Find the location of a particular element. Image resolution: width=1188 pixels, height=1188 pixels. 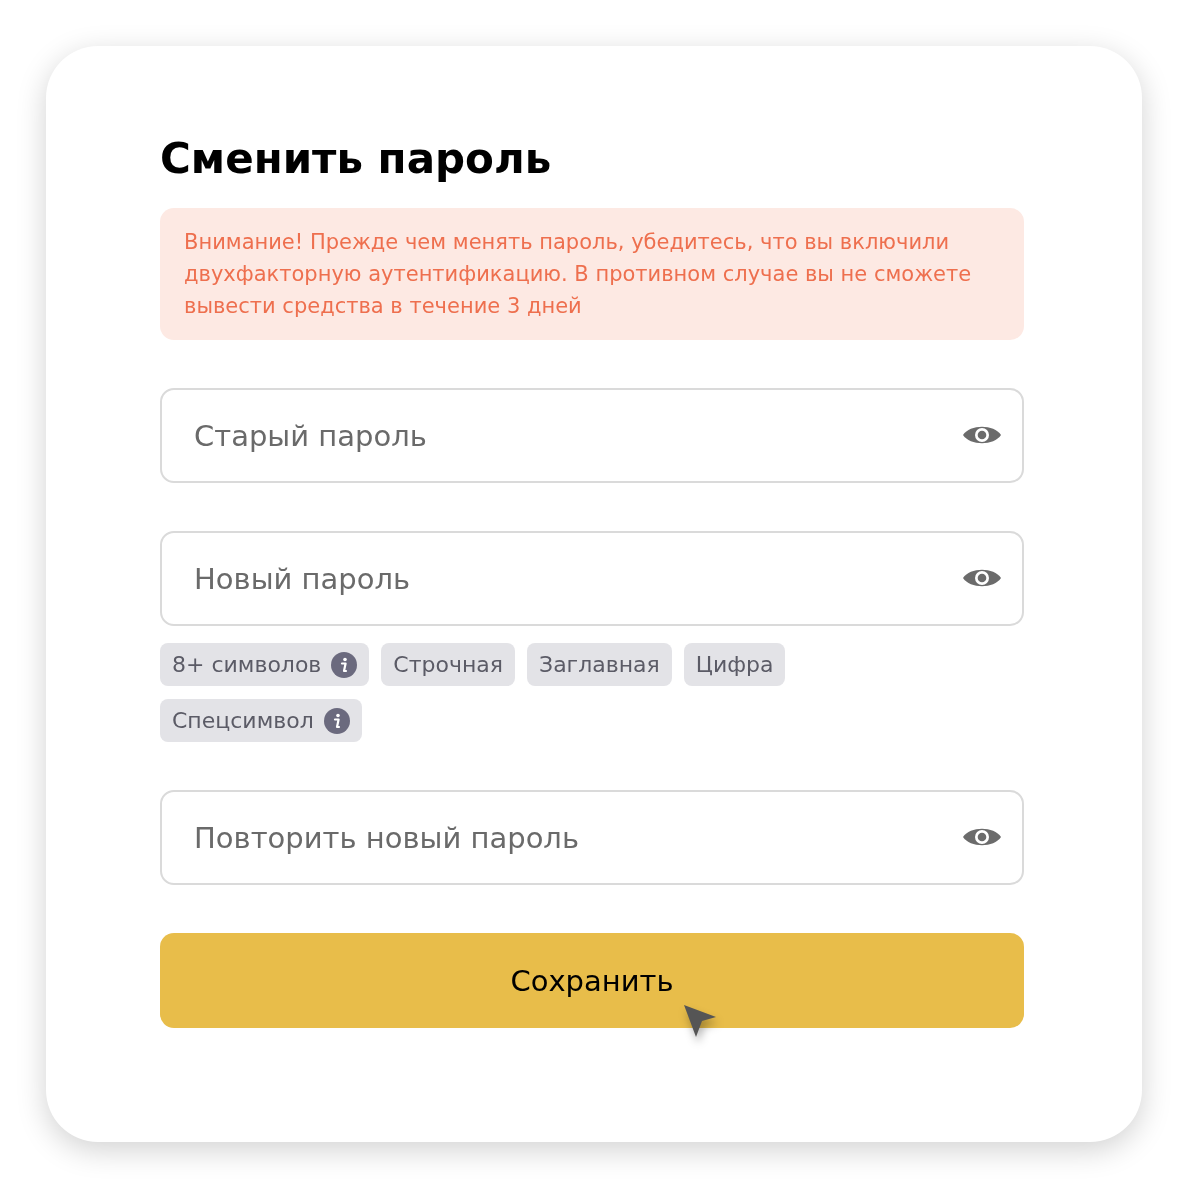

form-title: Сменить пароль is located at coordinates (356, 159).